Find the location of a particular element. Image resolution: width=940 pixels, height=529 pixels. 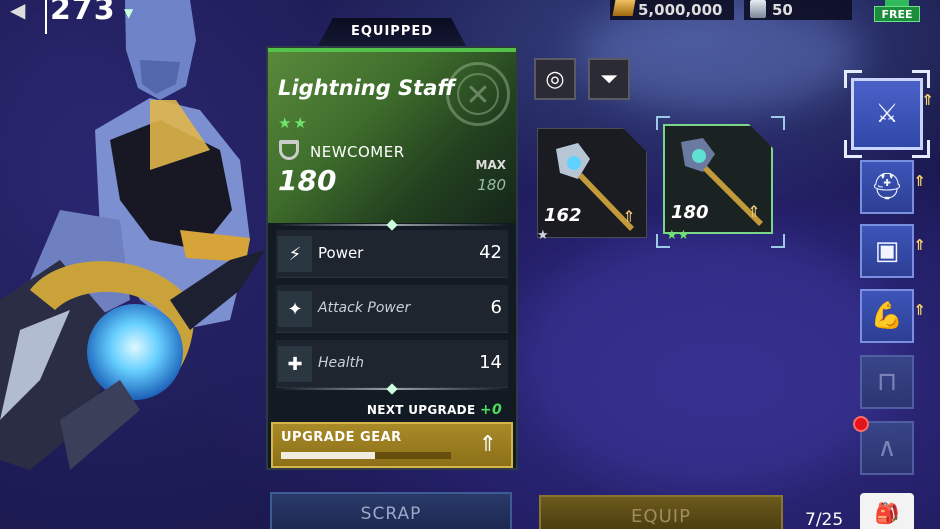

gold-icon is located at coordinates (624, 8).